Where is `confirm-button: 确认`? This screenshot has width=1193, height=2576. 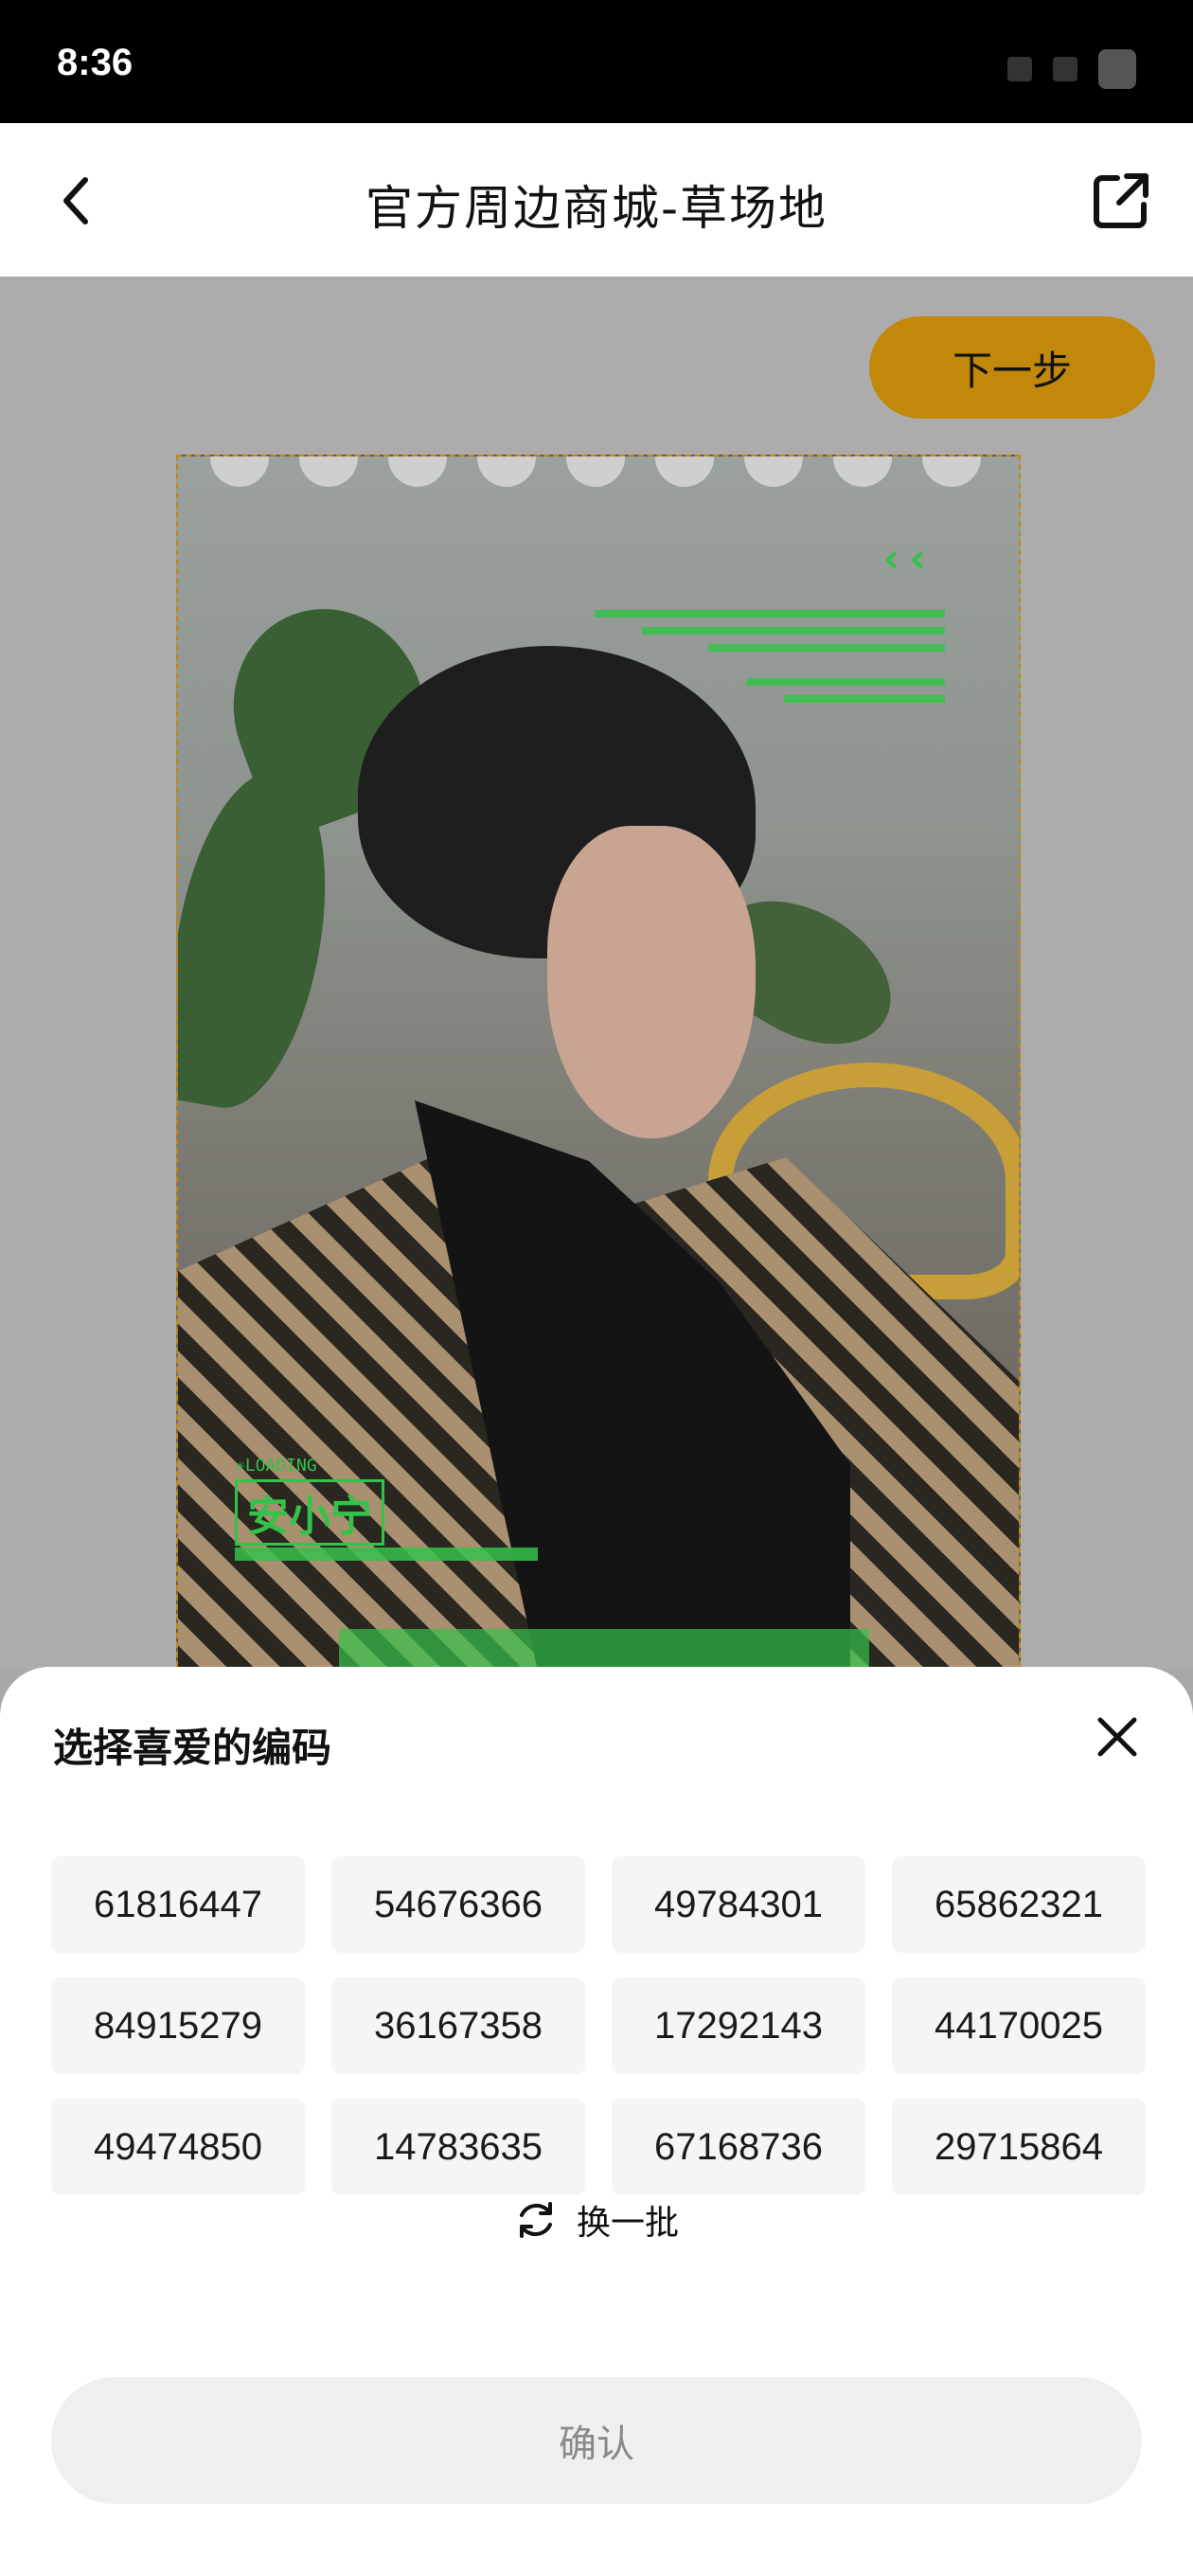
confirm-button: 确认 is located at coordinates (596, 2440).